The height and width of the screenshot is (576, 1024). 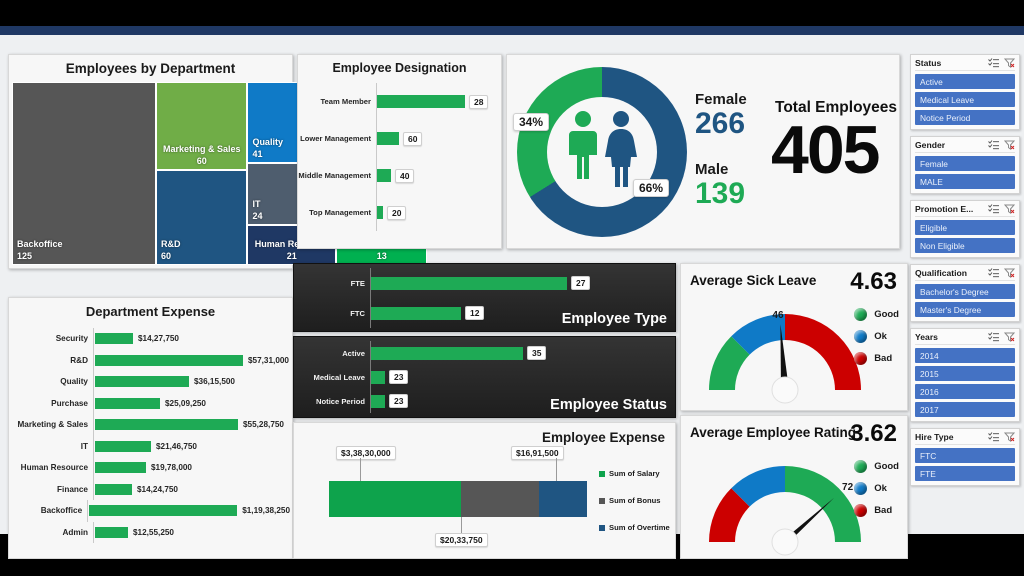 I want to click on slicer-years: Years 2014 2015 2016 2017, so click(x=965, y=375).